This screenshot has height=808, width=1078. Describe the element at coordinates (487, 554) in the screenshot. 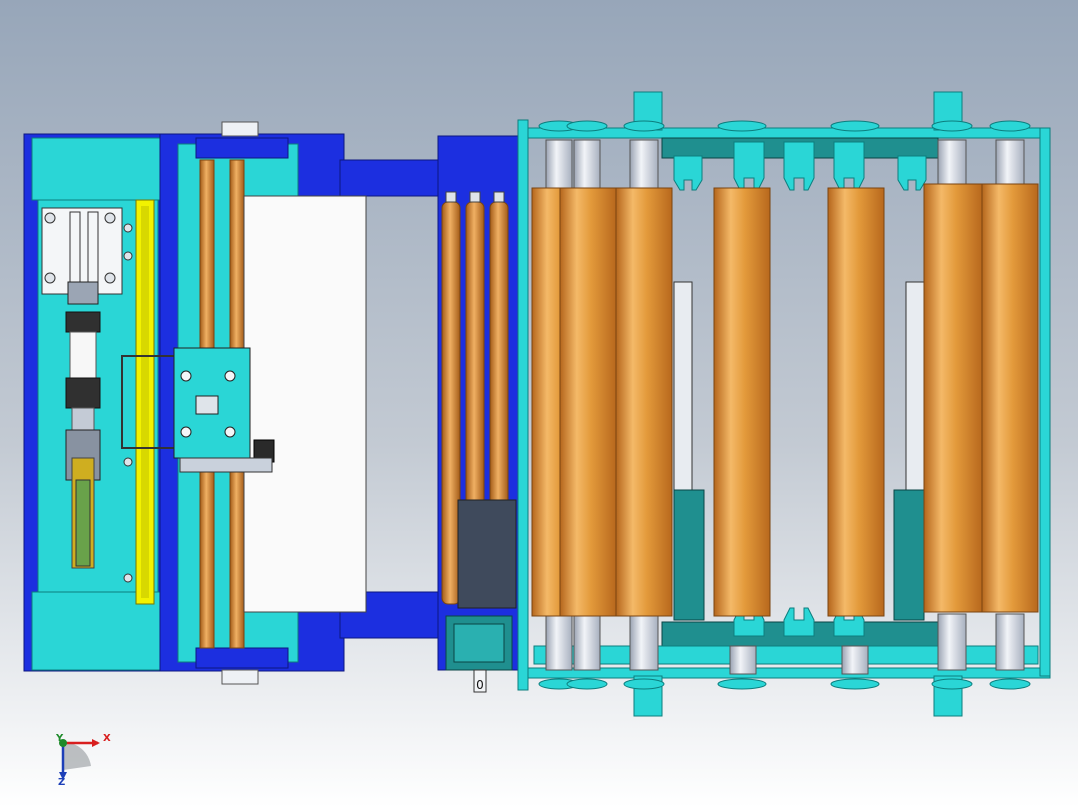

I see `gearbox-housing` at that location.